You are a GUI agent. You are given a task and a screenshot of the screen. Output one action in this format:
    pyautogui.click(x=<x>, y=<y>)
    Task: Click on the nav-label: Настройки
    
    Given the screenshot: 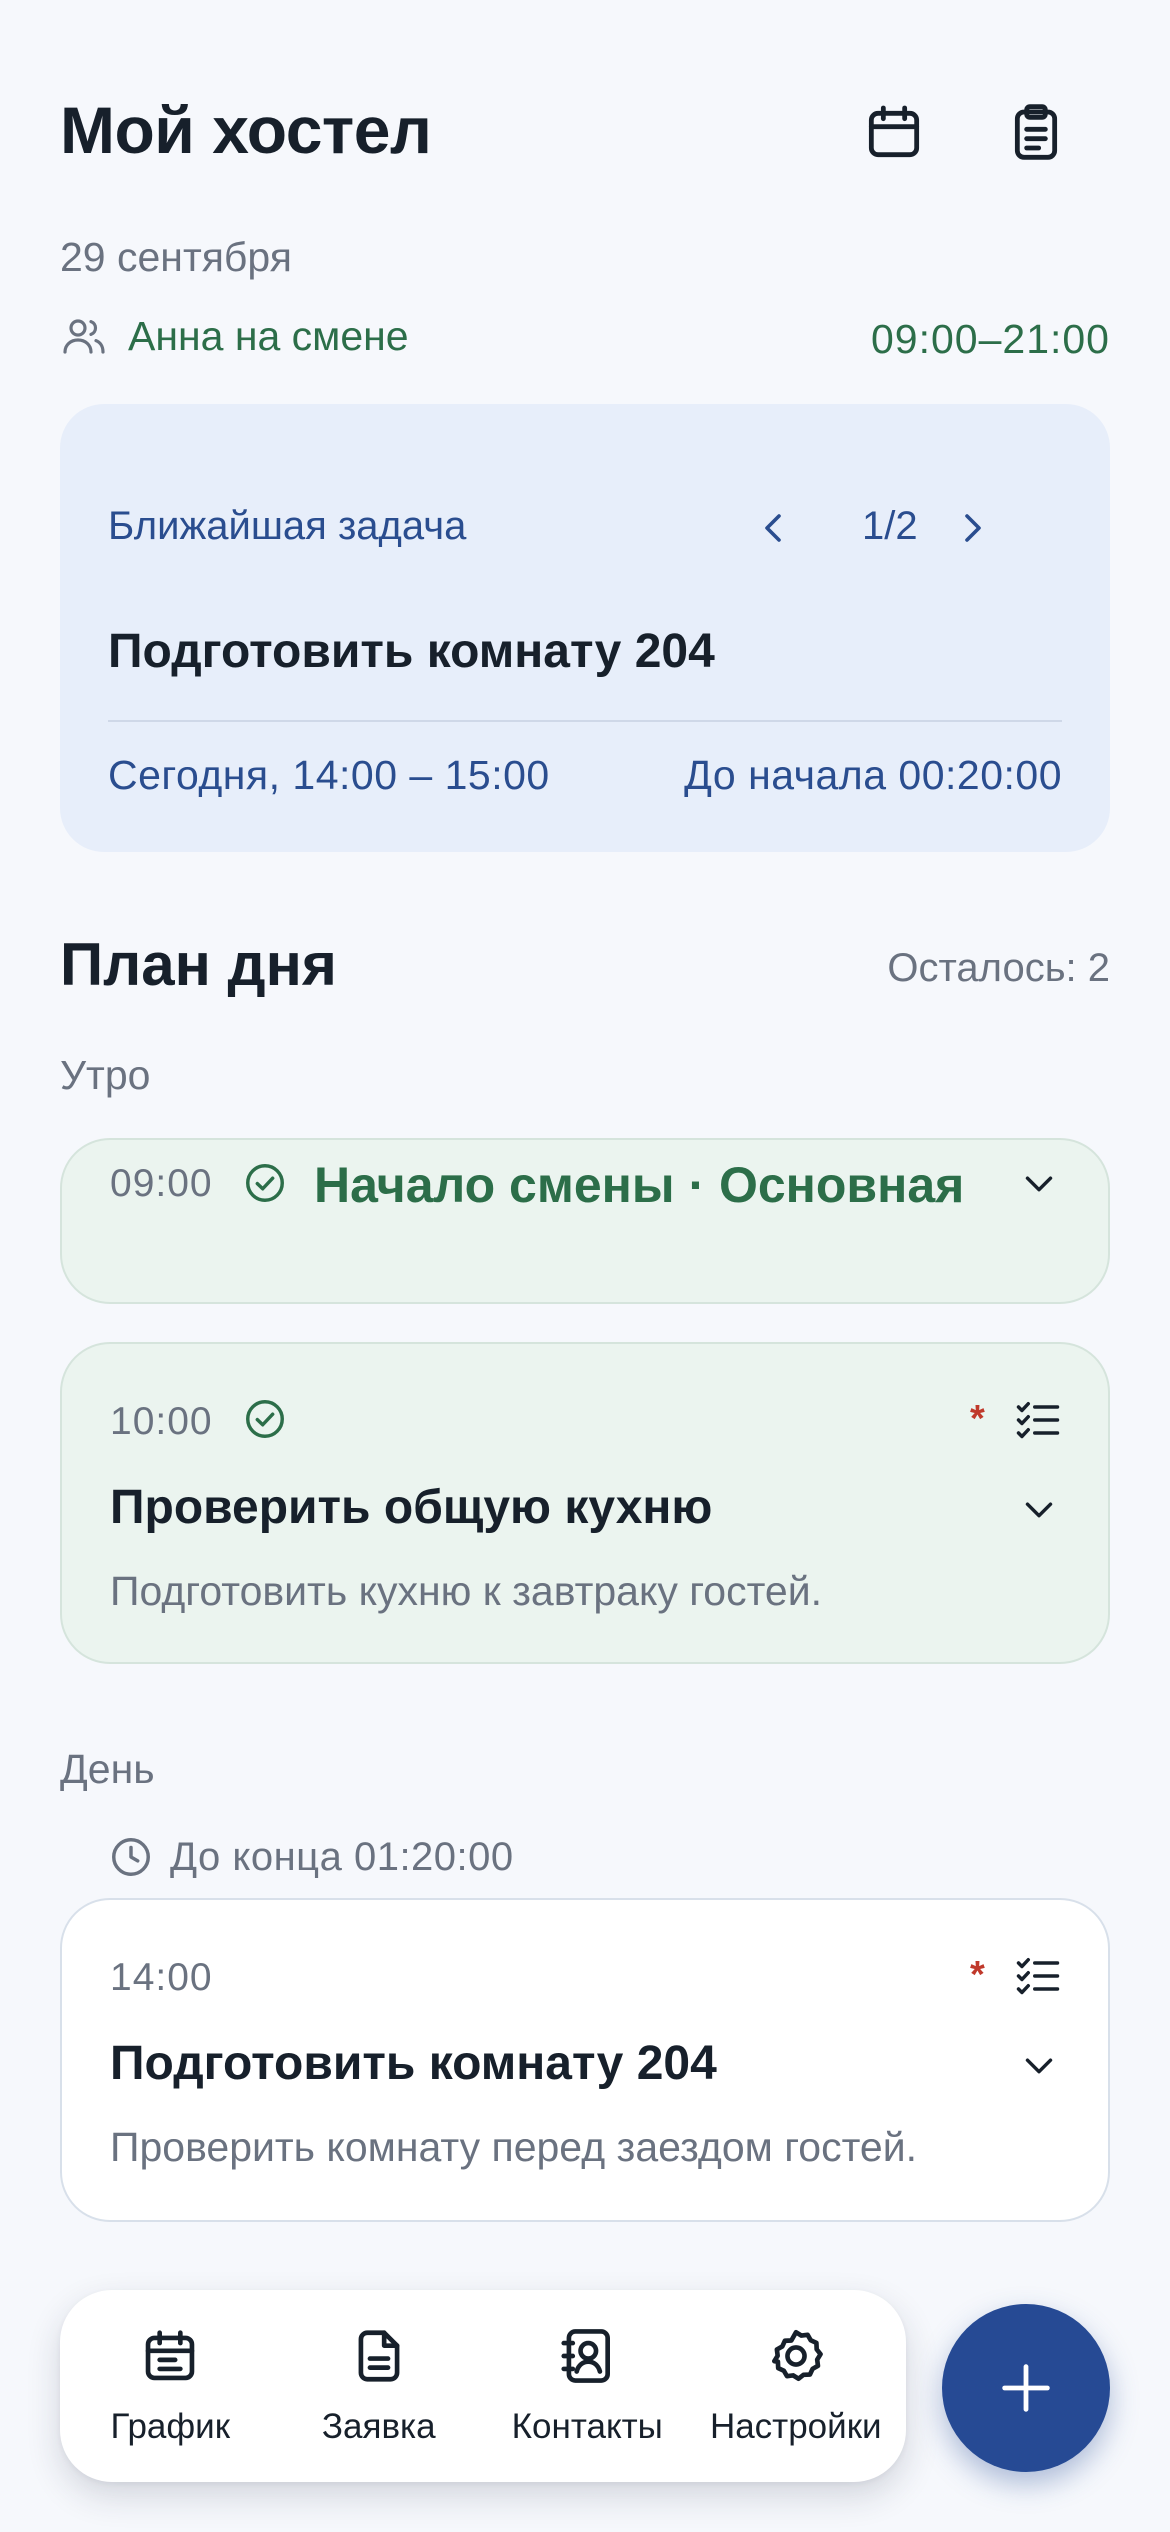 What is the action you would take?
    pyautogui.click(x=795, y=2426)
    